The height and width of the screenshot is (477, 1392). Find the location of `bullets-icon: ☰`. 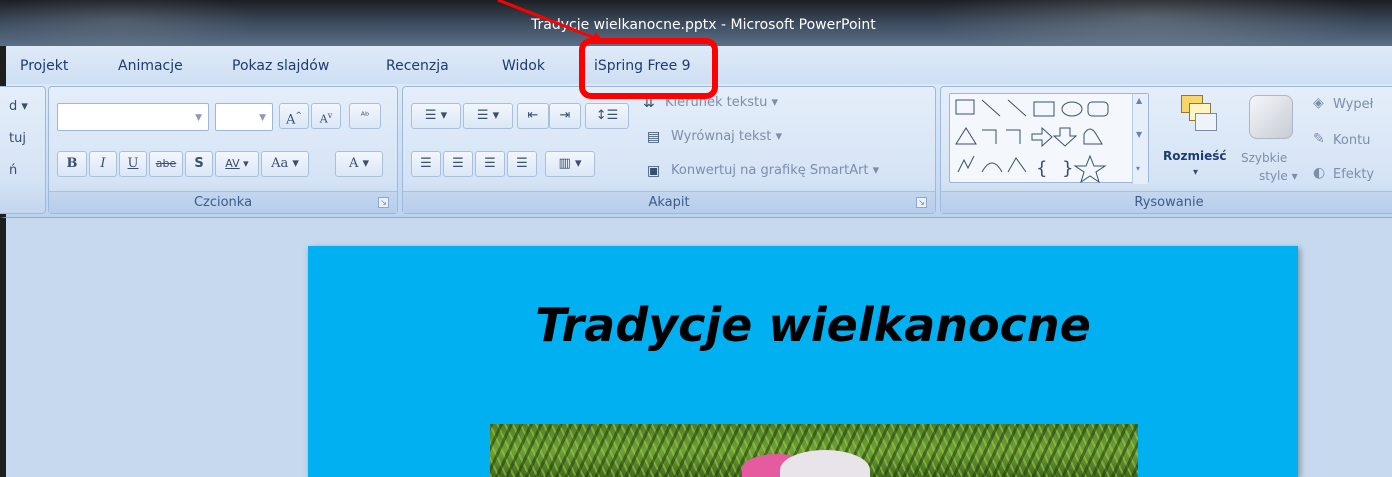

bullets-icon: ☰ is located at coordinates (430, 115).